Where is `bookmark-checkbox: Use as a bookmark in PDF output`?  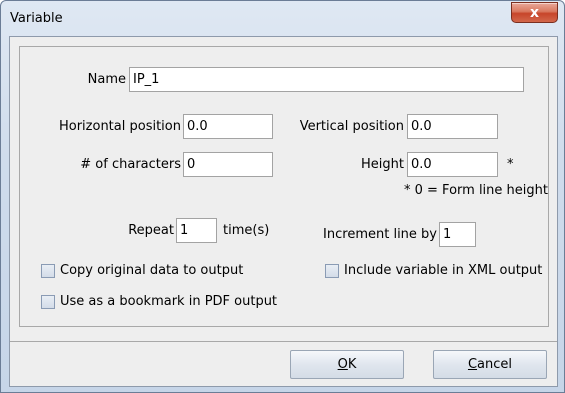
bookmark-checkbox: Use as a bookmark in PDF output is located at coordinates (159, 301).